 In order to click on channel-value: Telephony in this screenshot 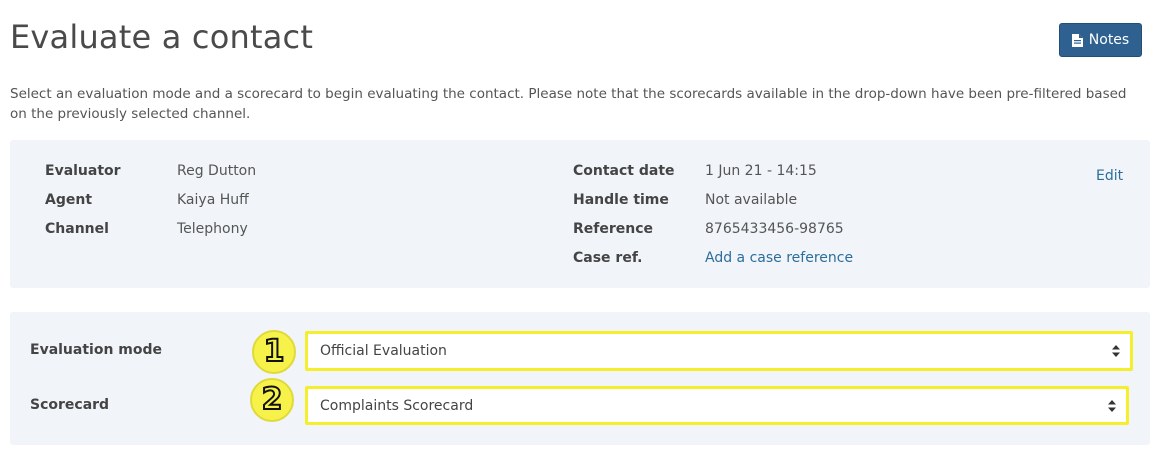, I will do `click(212, 229)`.